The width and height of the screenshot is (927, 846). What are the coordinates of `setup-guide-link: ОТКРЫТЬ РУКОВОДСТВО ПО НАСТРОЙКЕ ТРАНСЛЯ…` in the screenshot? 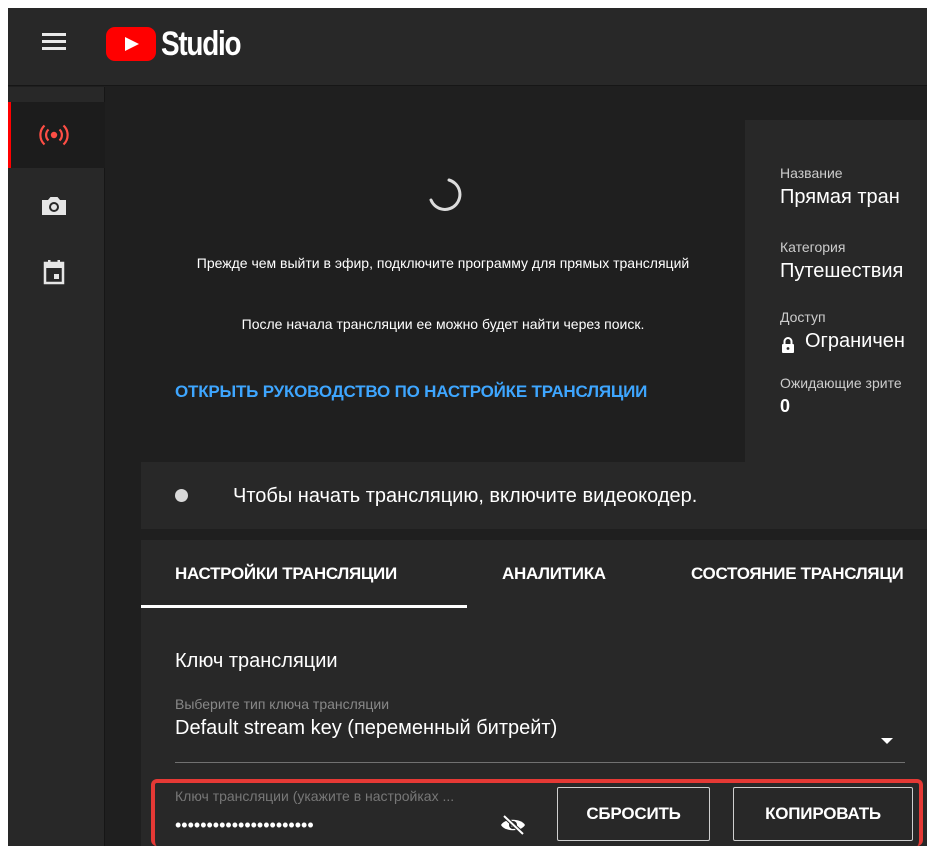 It's located at (411, 392).